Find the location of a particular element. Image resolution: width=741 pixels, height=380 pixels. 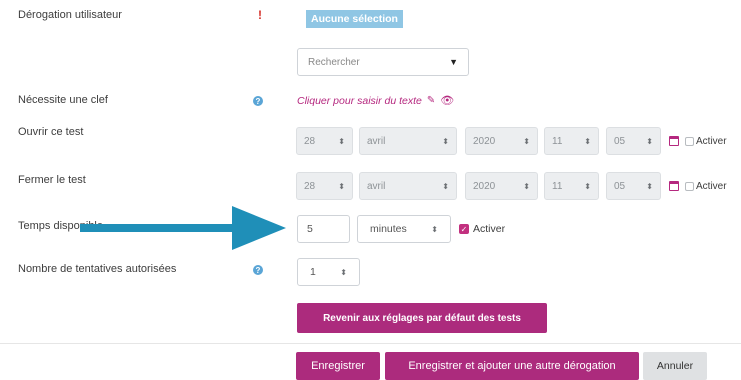

search-placeholder: Rechercher is located at coordinates (334, 62).